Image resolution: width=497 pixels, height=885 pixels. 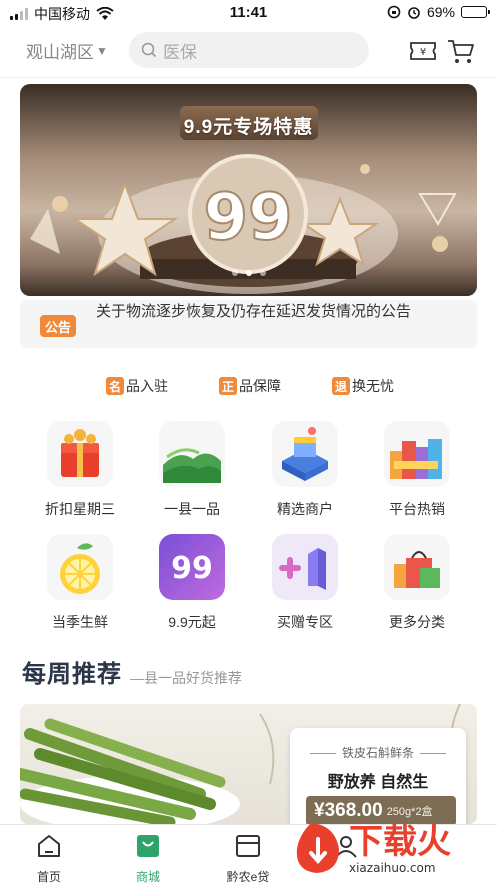 I want to click on watermark-logo: 下载火 xiazaihuo.com, so click(x=391, y=846).